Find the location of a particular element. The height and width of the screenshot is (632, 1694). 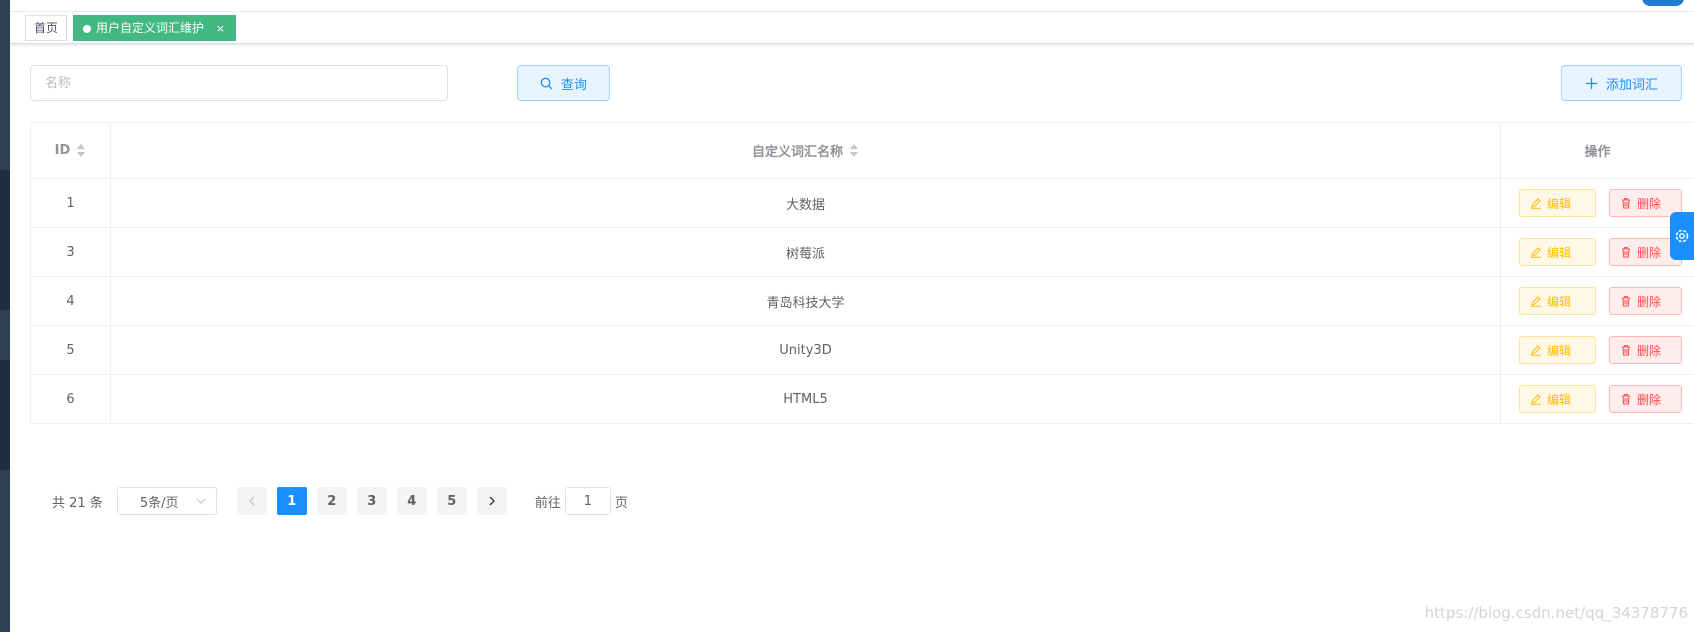

active-dot-icon is located at coordinates (87, 29).